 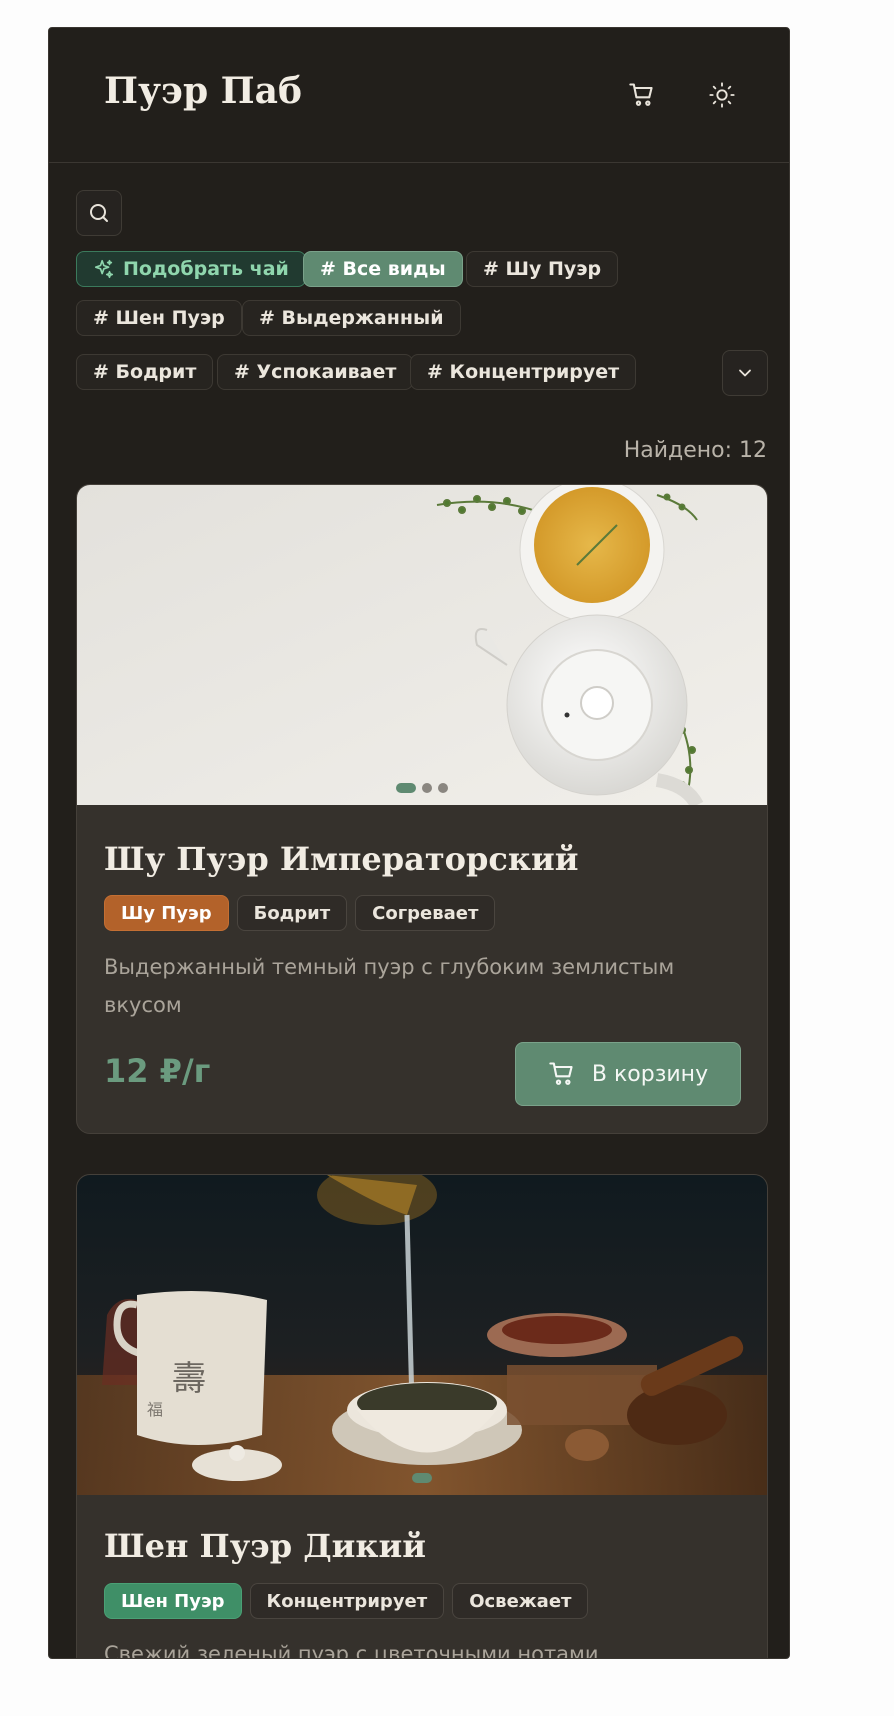 I want to click on chip-focus: # Концентрирует, so click(x=523, y=372).